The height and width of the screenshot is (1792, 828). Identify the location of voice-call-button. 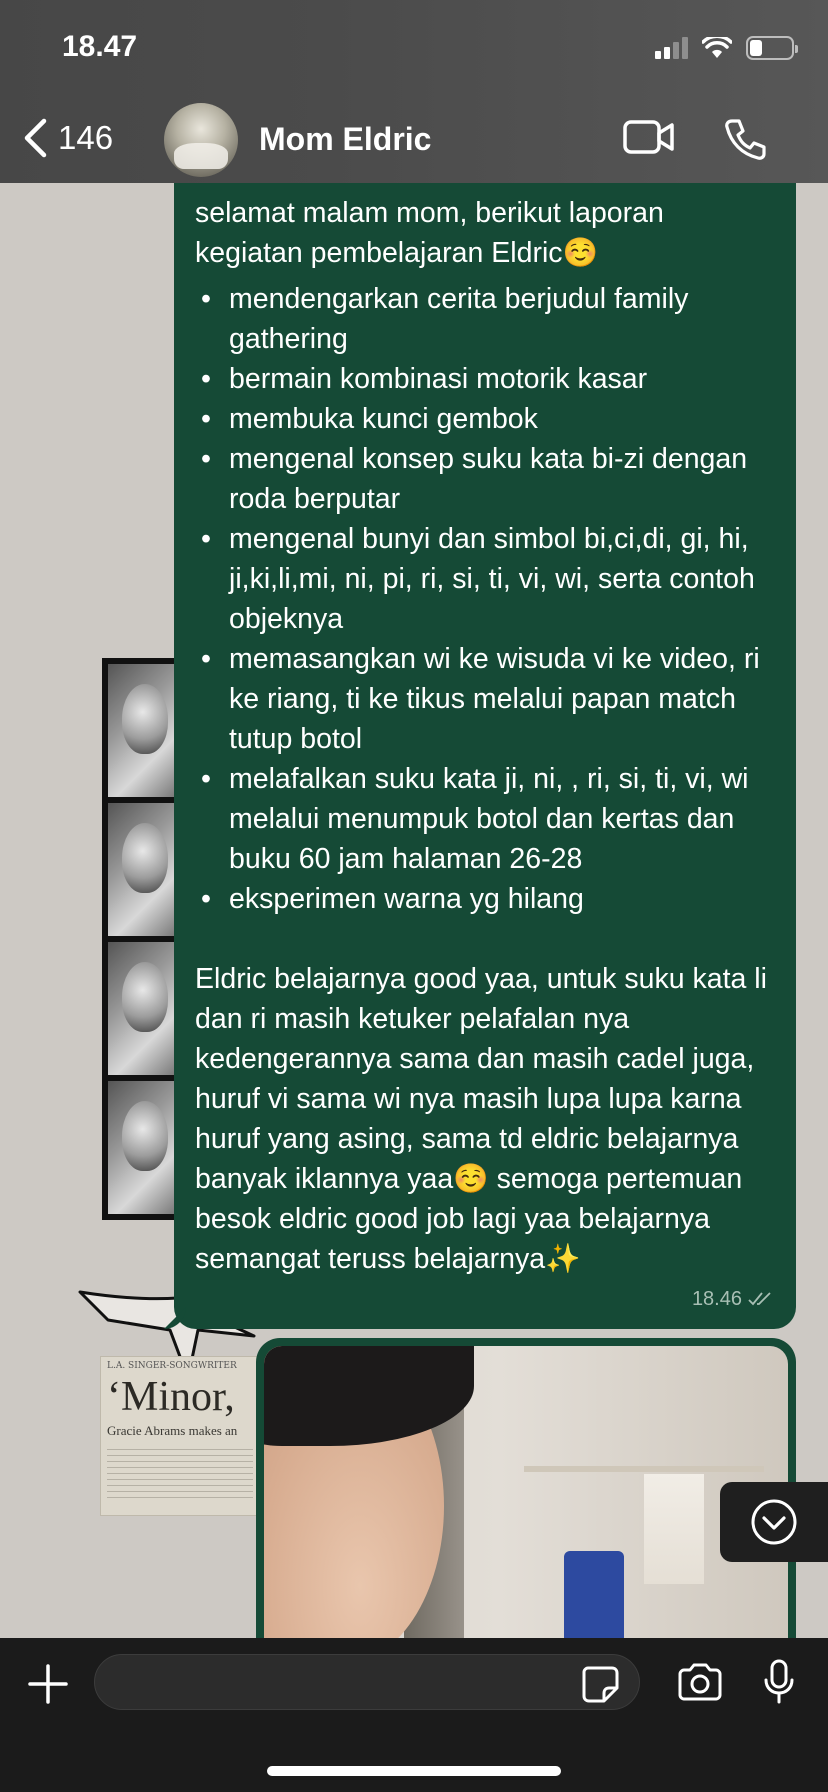
(746, 141).